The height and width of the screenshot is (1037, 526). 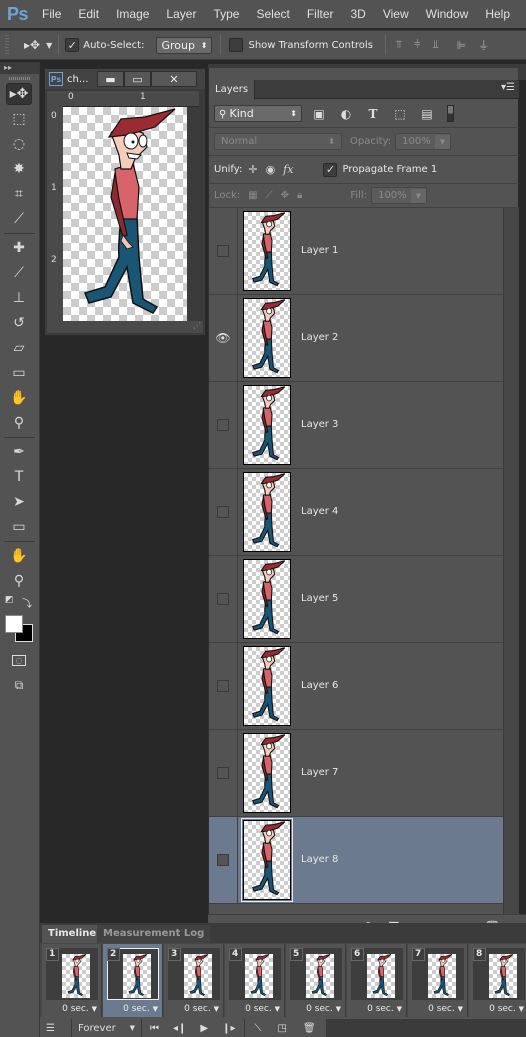 What do you see at coordinates (236, 45) in the screenshot?
I see `show-transform-checkbox` at bounding box center [236, 45].